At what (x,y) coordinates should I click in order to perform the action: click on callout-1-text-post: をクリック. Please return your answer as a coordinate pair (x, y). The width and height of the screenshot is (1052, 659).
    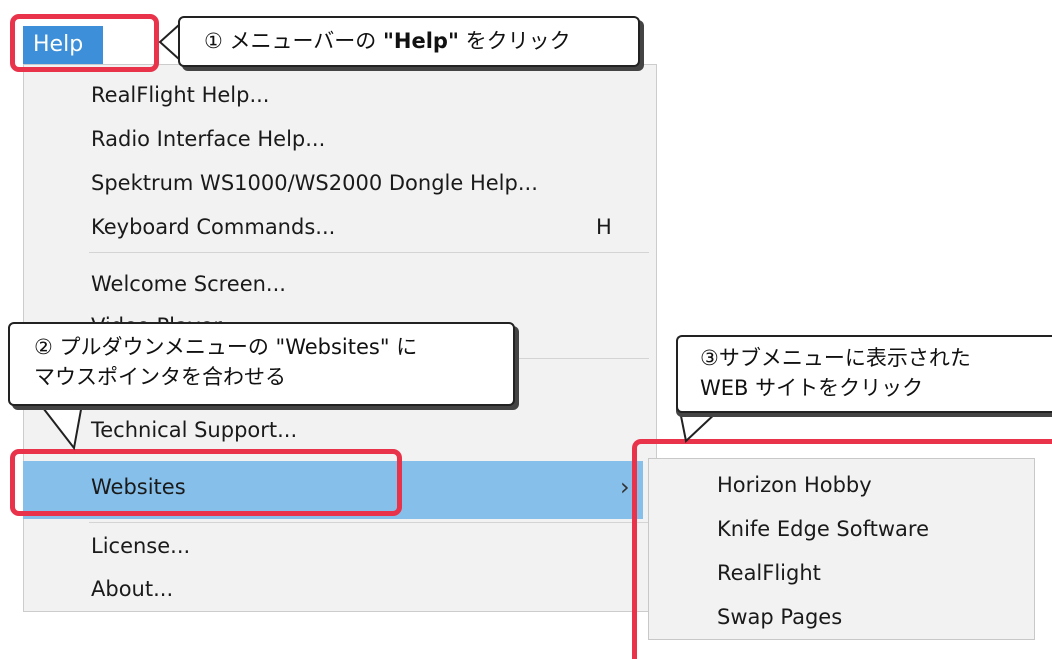
    Looking at the image, I should click on (514, 41).